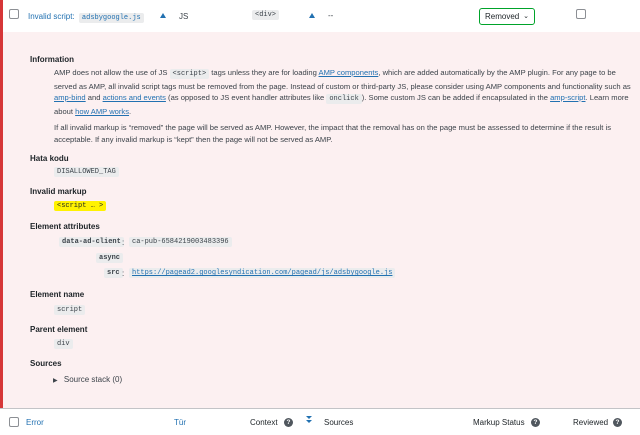 The width and height of the screenshot is (640, 435). Describe the element at coordinates (499, 422) in the screenshot. I see `column-markup-status: Markup Status` at that location.